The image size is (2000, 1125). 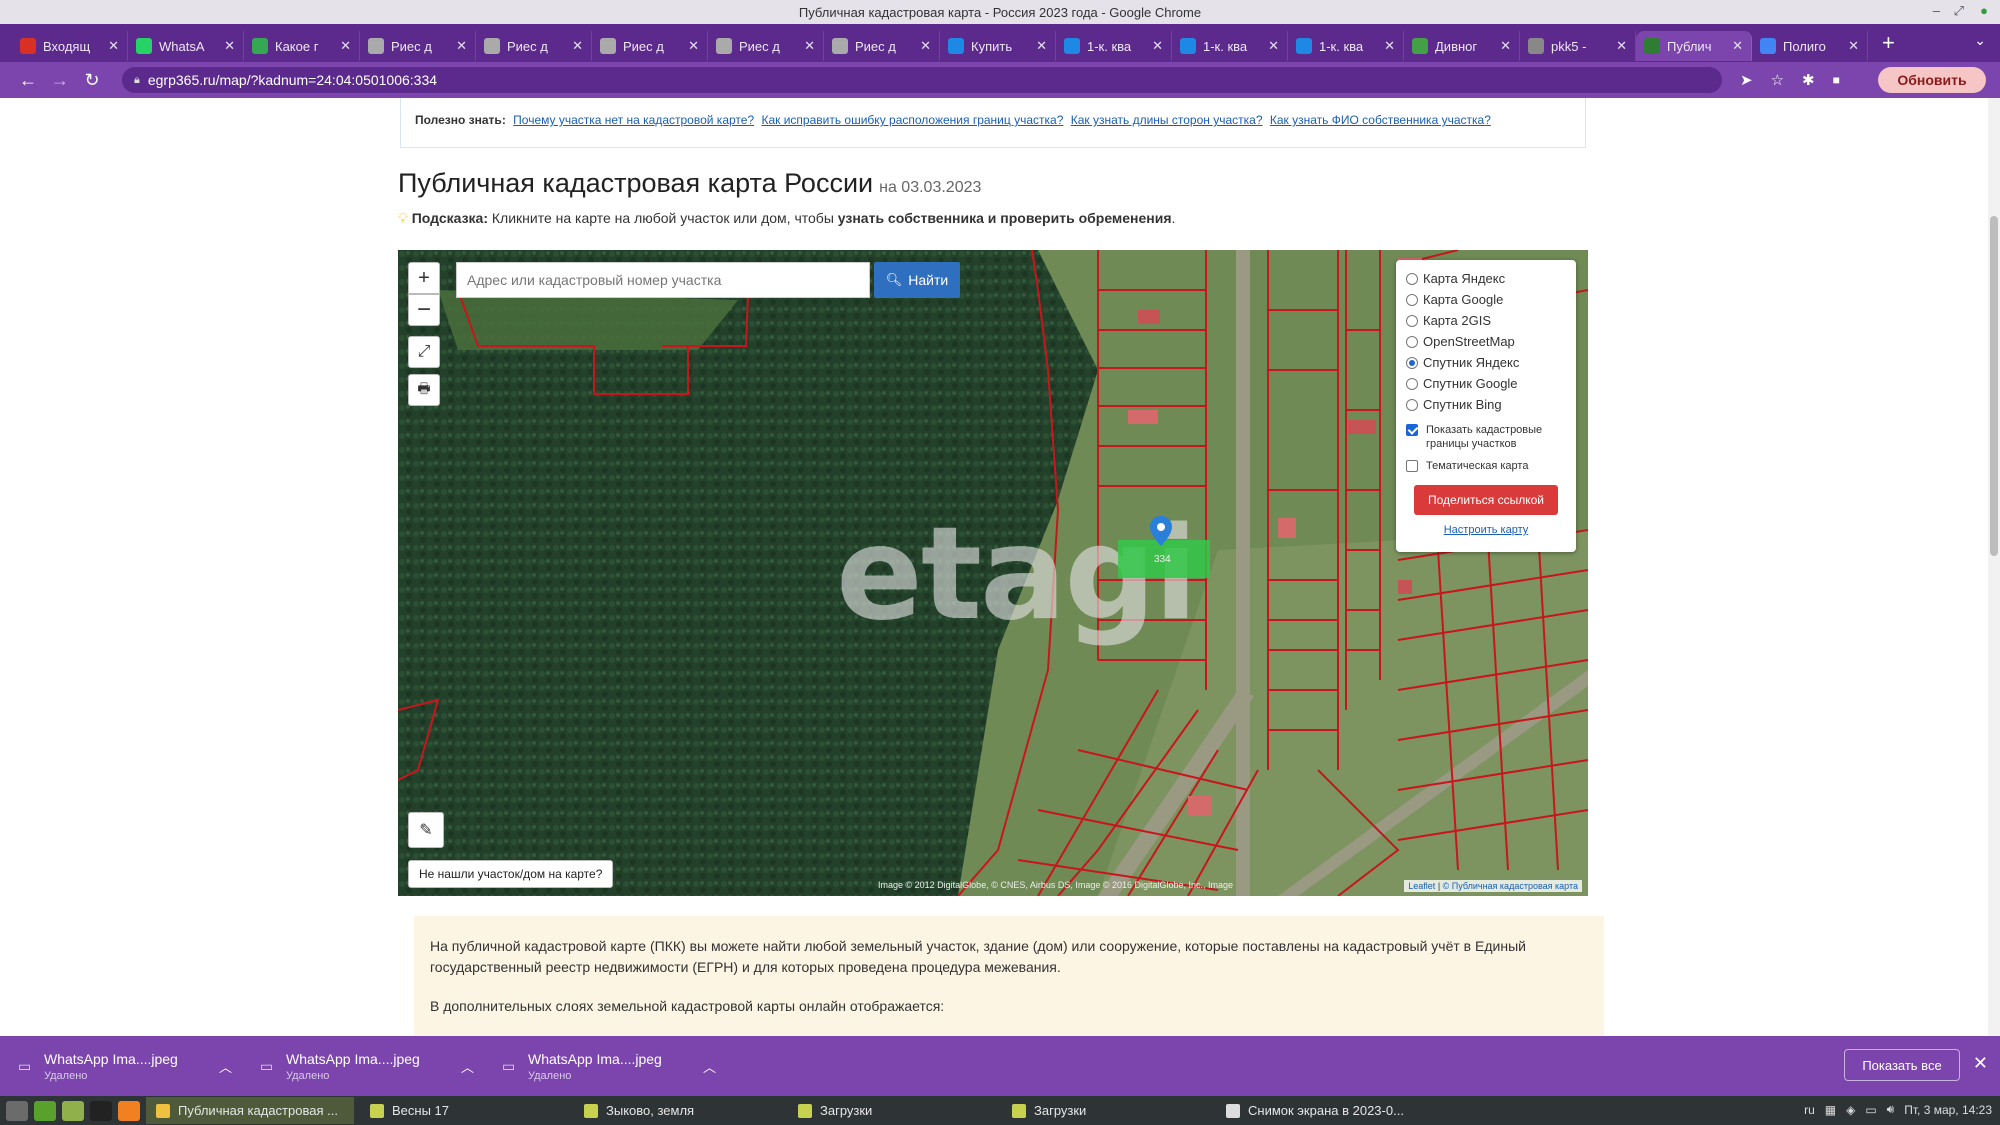 I want to click on browser-tab: WhatsA ✕, so click(x=186, y=46).